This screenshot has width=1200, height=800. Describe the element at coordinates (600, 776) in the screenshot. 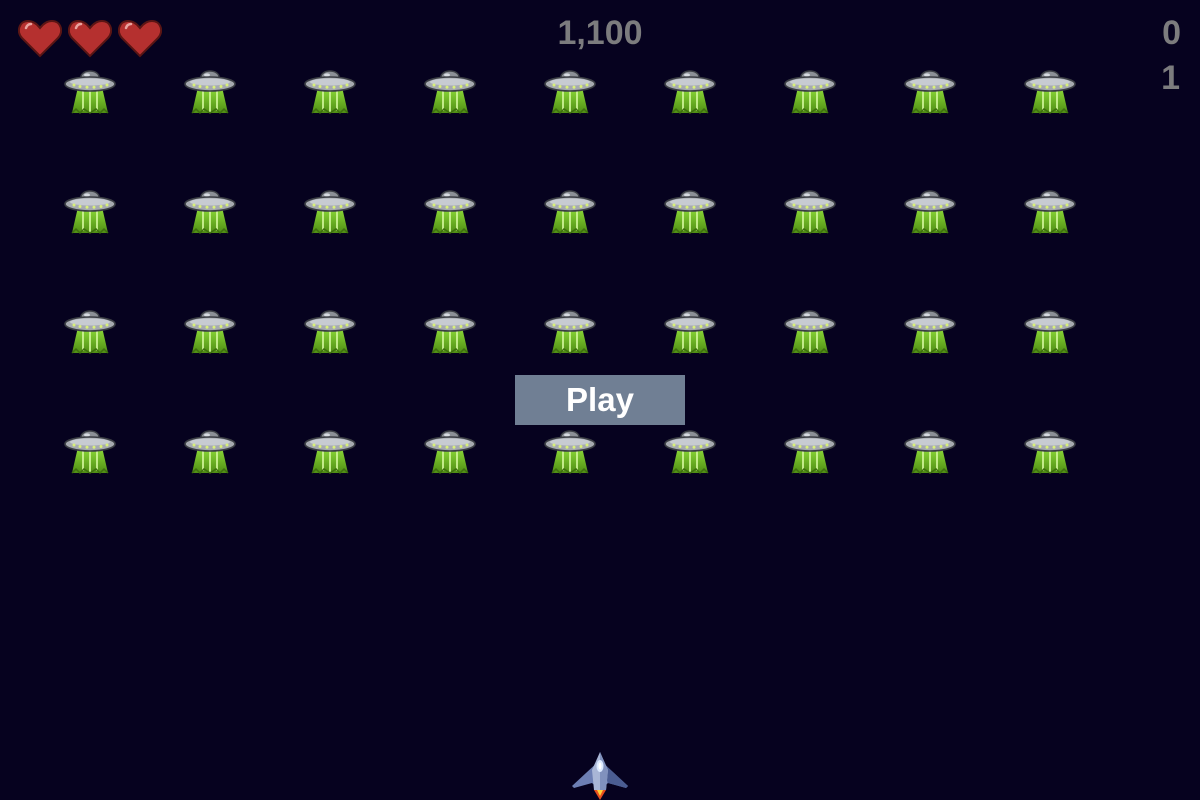

I see `player-ship-icon` at that location.